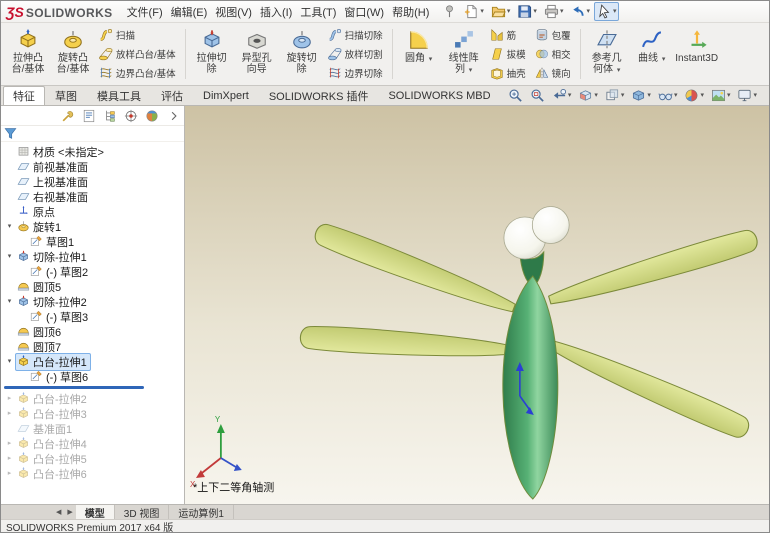 The height and width of the screenshot is (533, 770). I want to click on command-tab-4: DimXpert, so click(226, 95).